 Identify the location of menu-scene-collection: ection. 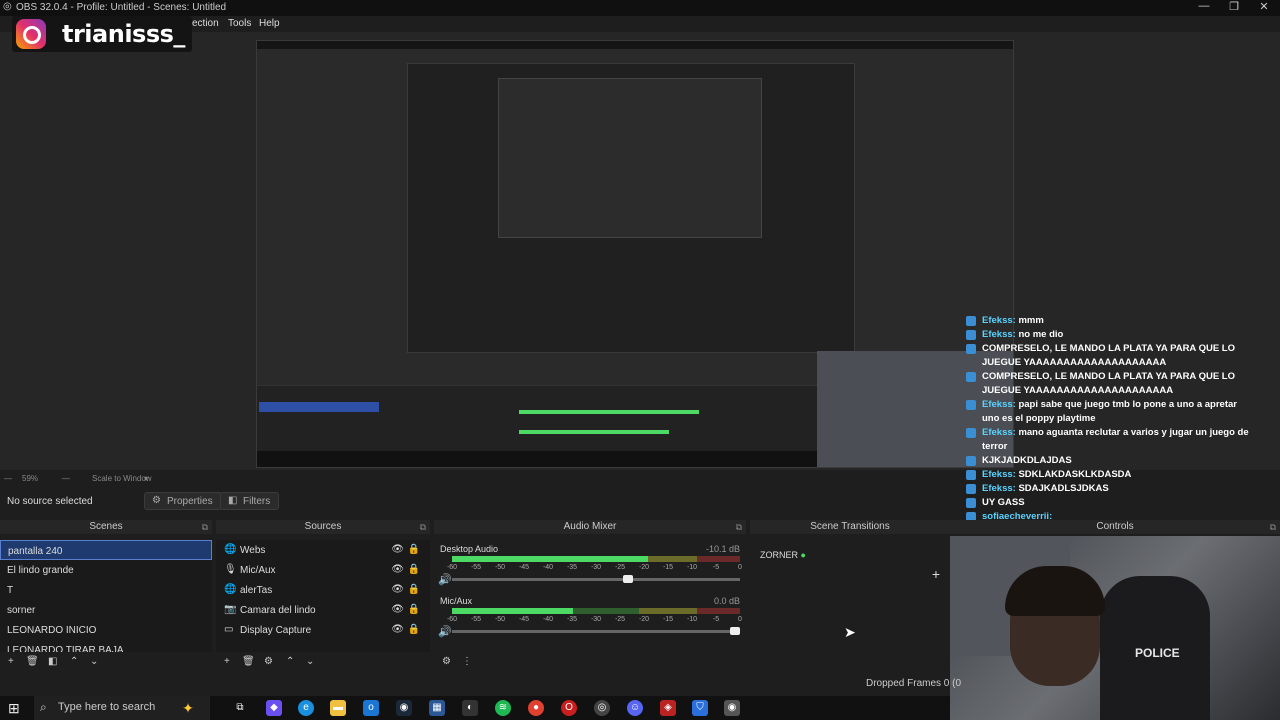
(205, 23).